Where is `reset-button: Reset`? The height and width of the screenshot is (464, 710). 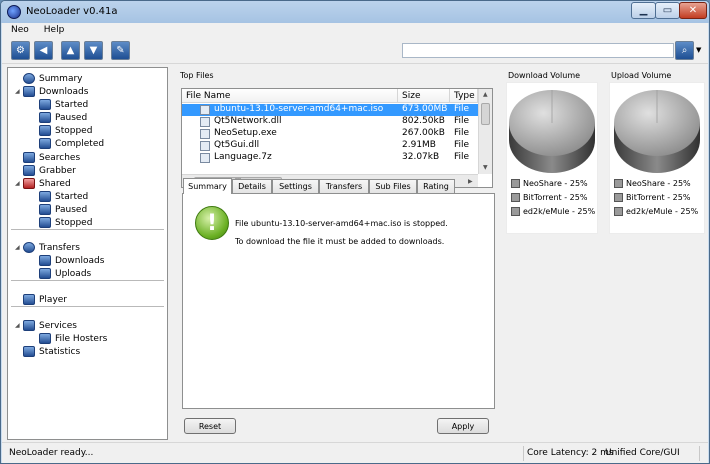
reset-button: Reset is located at coordinates (210, 426).